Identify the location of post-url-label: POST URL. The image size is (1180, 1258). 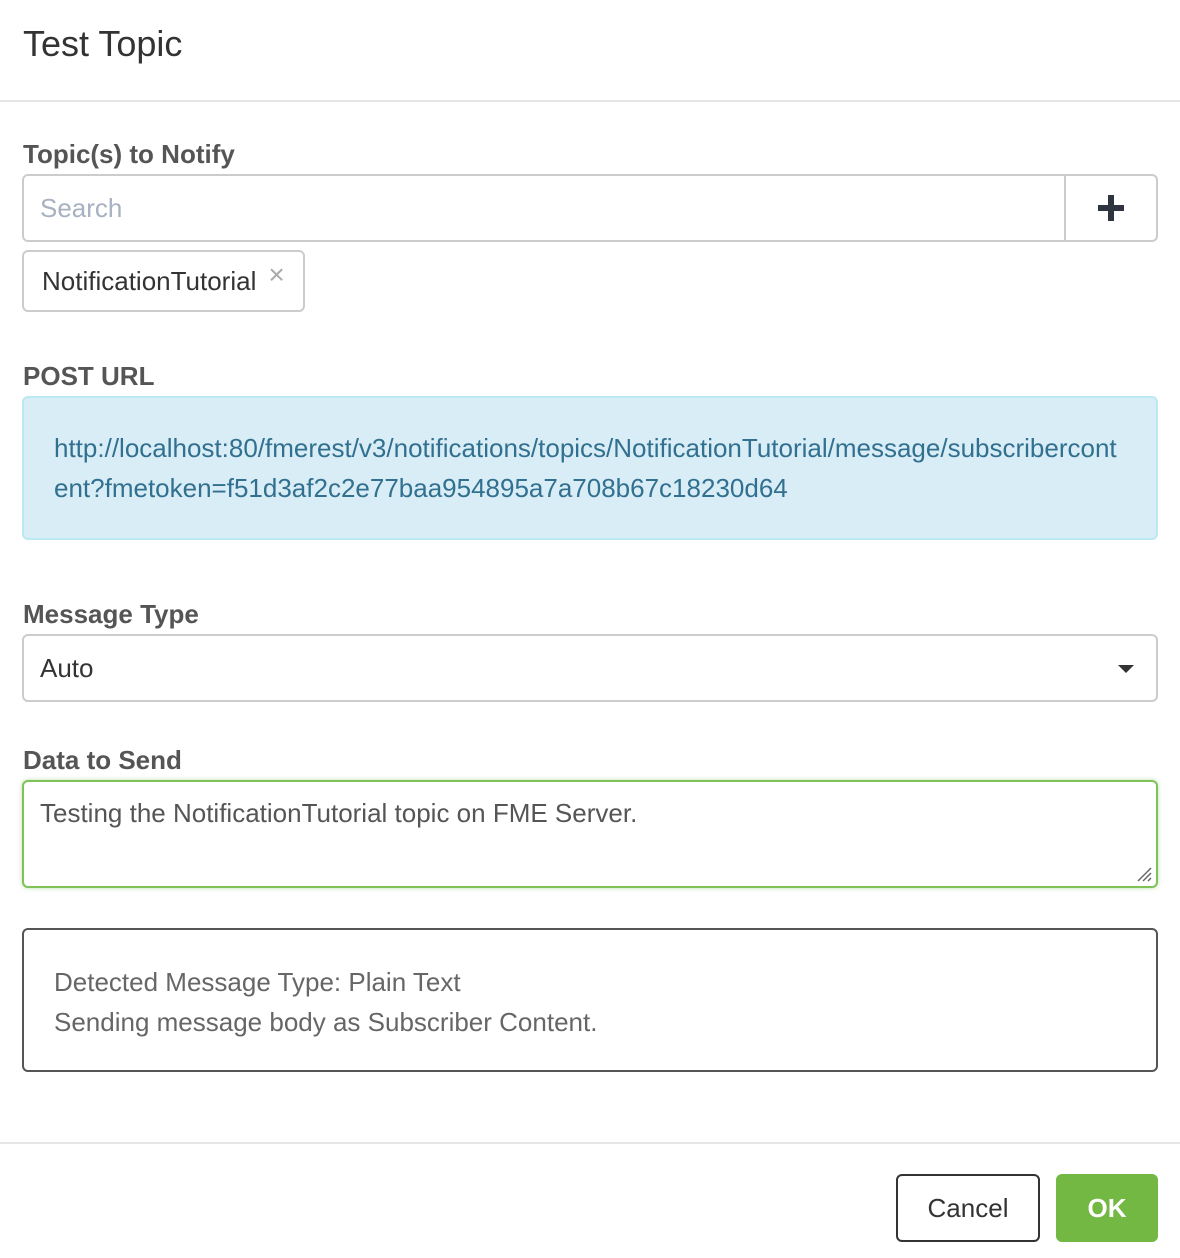
(89, 376).